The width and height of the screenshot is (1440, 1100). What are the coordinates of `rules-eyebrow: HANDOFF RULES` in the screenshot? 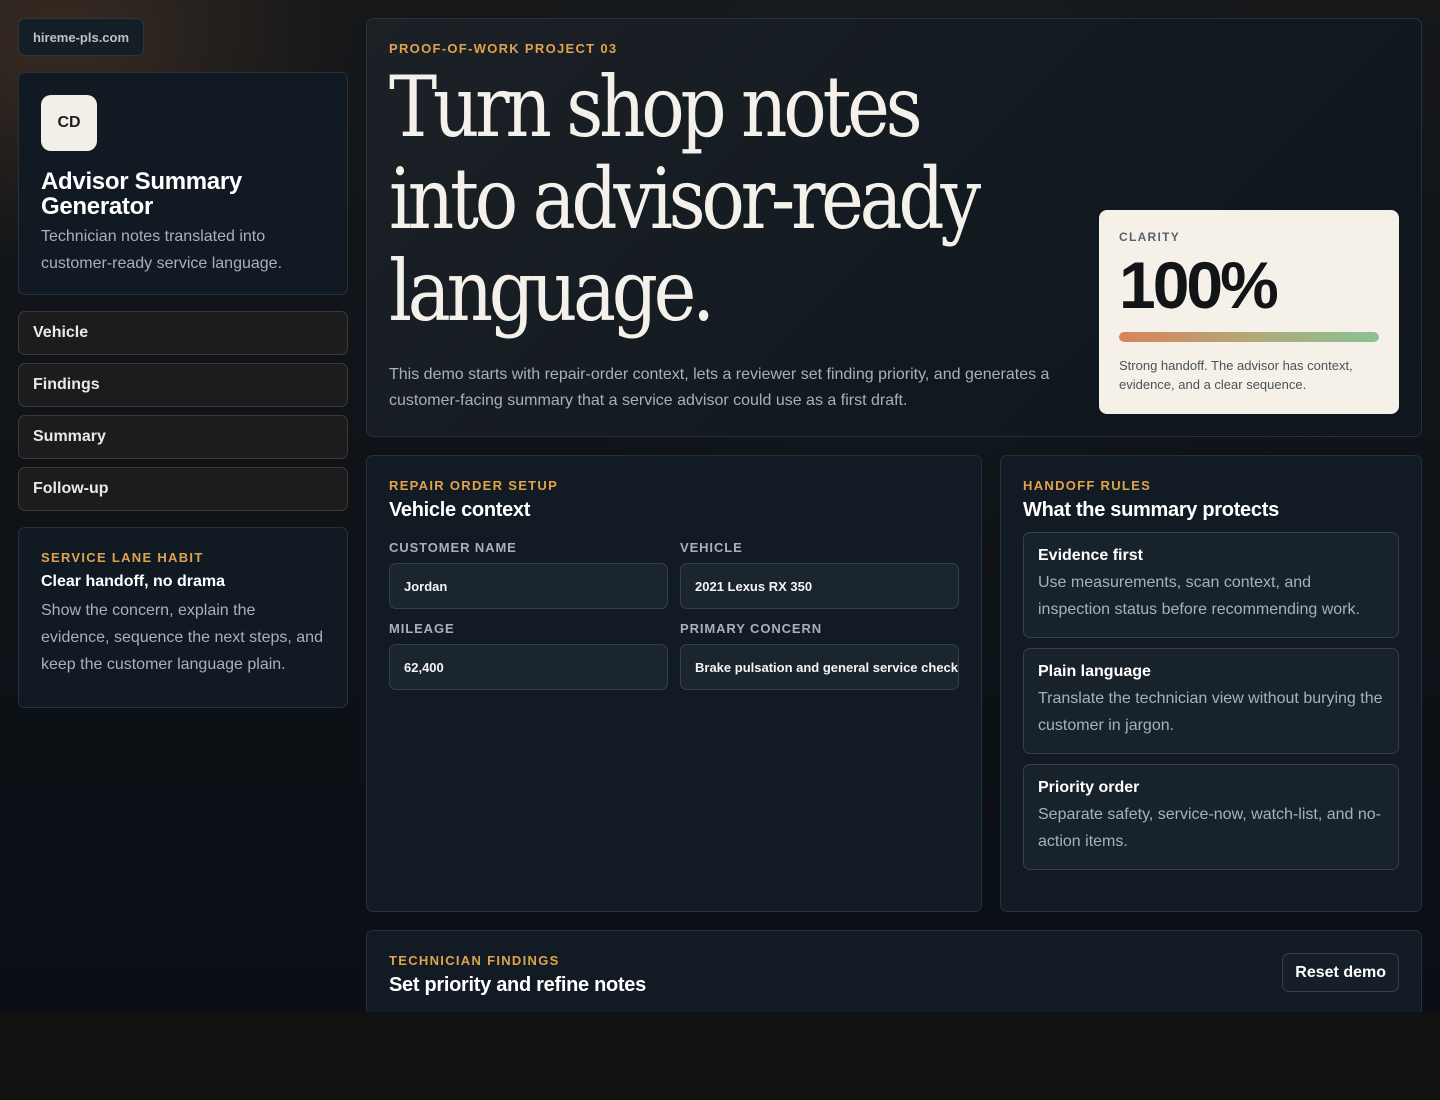 It's located at (1087, 485).